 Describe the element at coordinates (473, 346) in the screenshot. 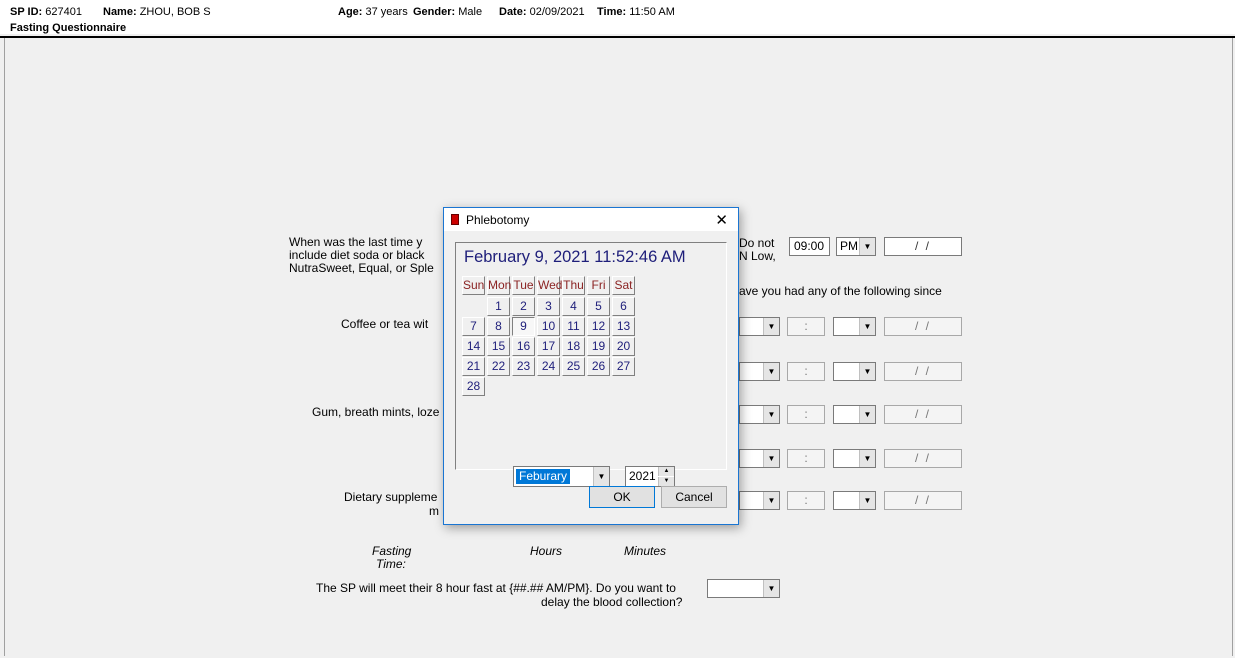

I see `calendar-day: 14` at that location.